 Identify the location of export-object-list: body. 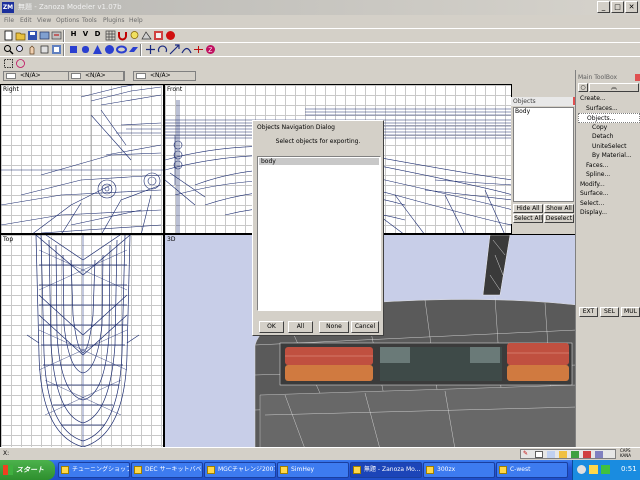
(319, 233).